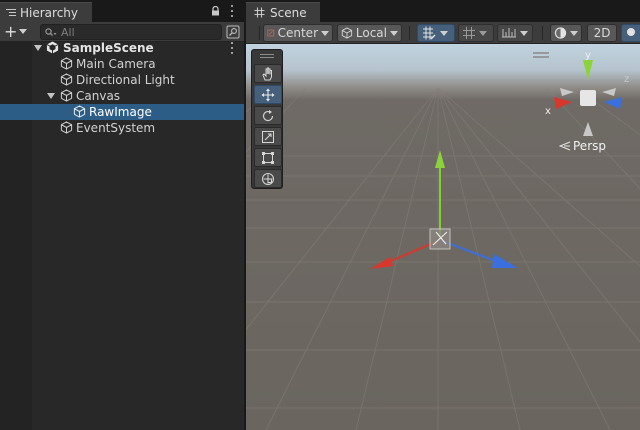  I want to click on tree-item-label: Canvas, so click(98, 96).